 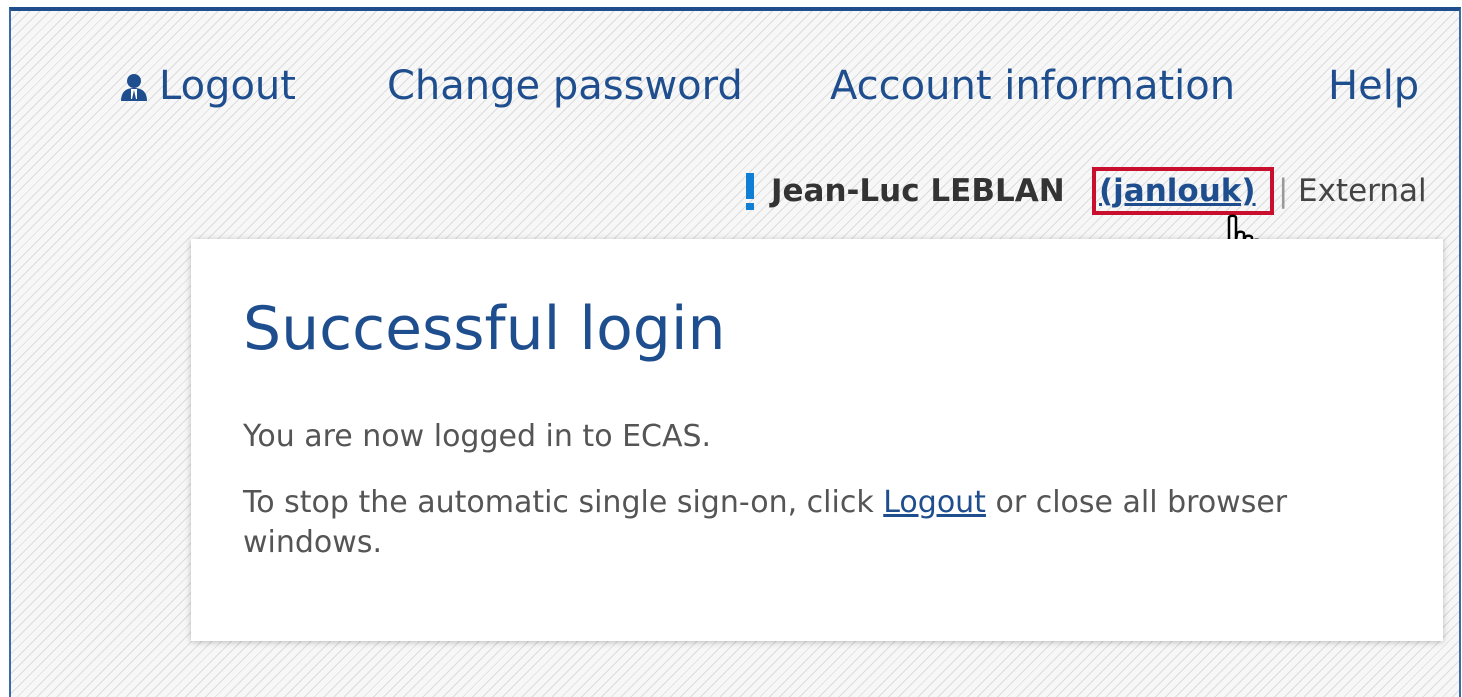 I want to click on user-icon, so click(x=134, y=87).